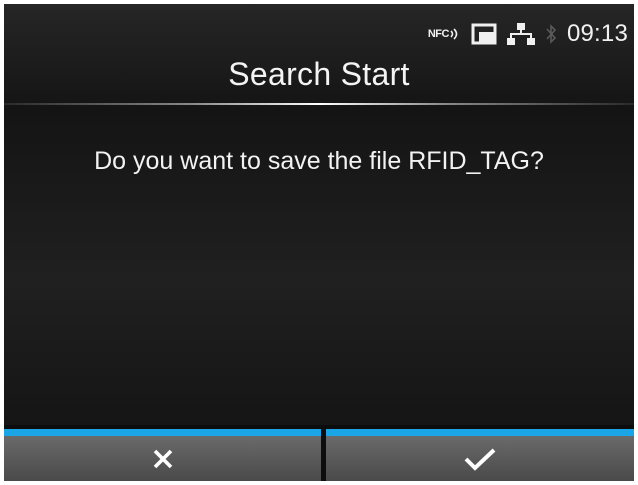 The height and width of the screenshot is (485, 638). I want to click on network-icon, so click(520, 34).